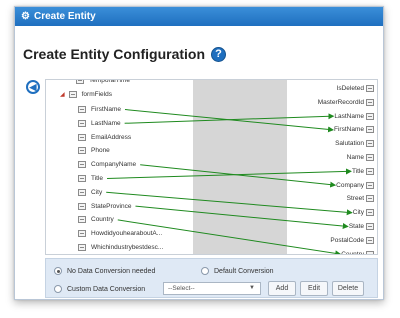 Image resolution: width=400 pixels, height=318 pixels. I want to click on delete-button: Delete, so click(348, 288).